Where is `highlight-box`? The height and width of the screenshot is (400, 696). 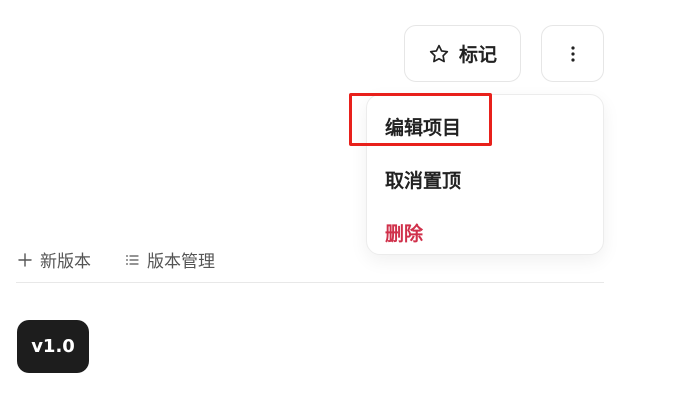
highlight-box is located at coordinates (420, 119).